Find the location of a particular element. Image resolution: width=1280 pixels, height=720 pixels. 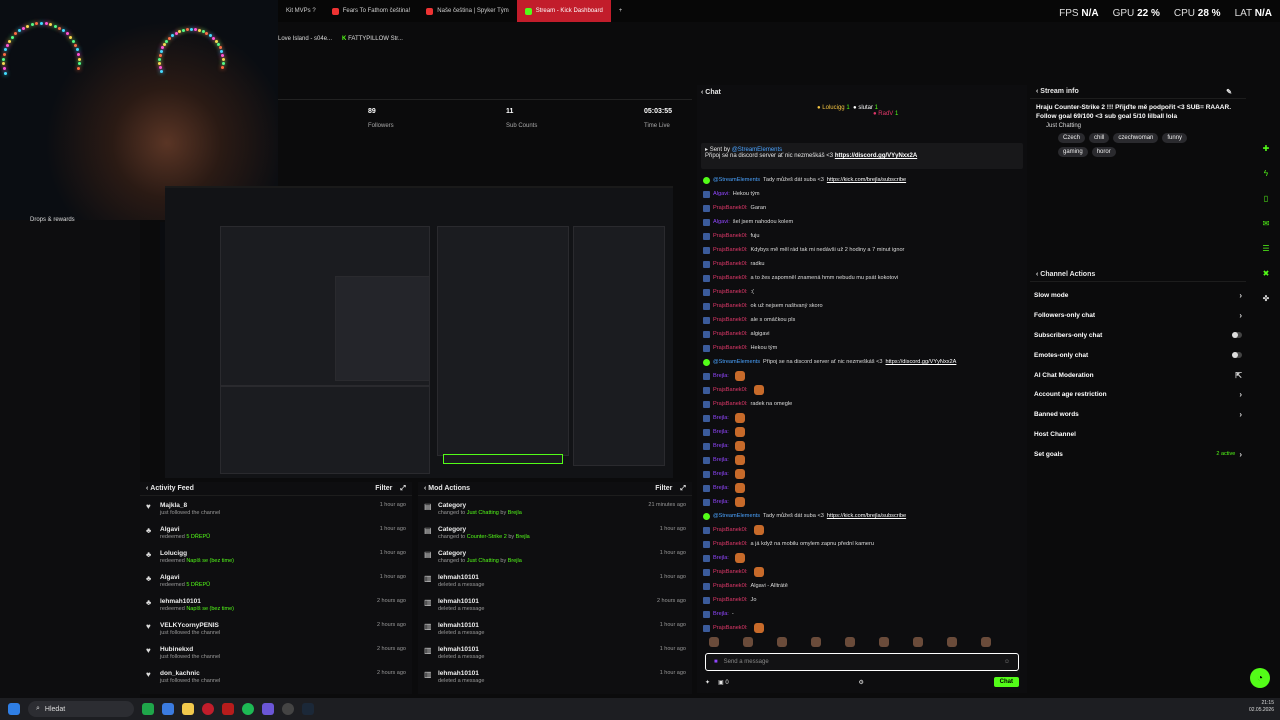

chat-message: Brejla: - is located at coordinates (862, 614).